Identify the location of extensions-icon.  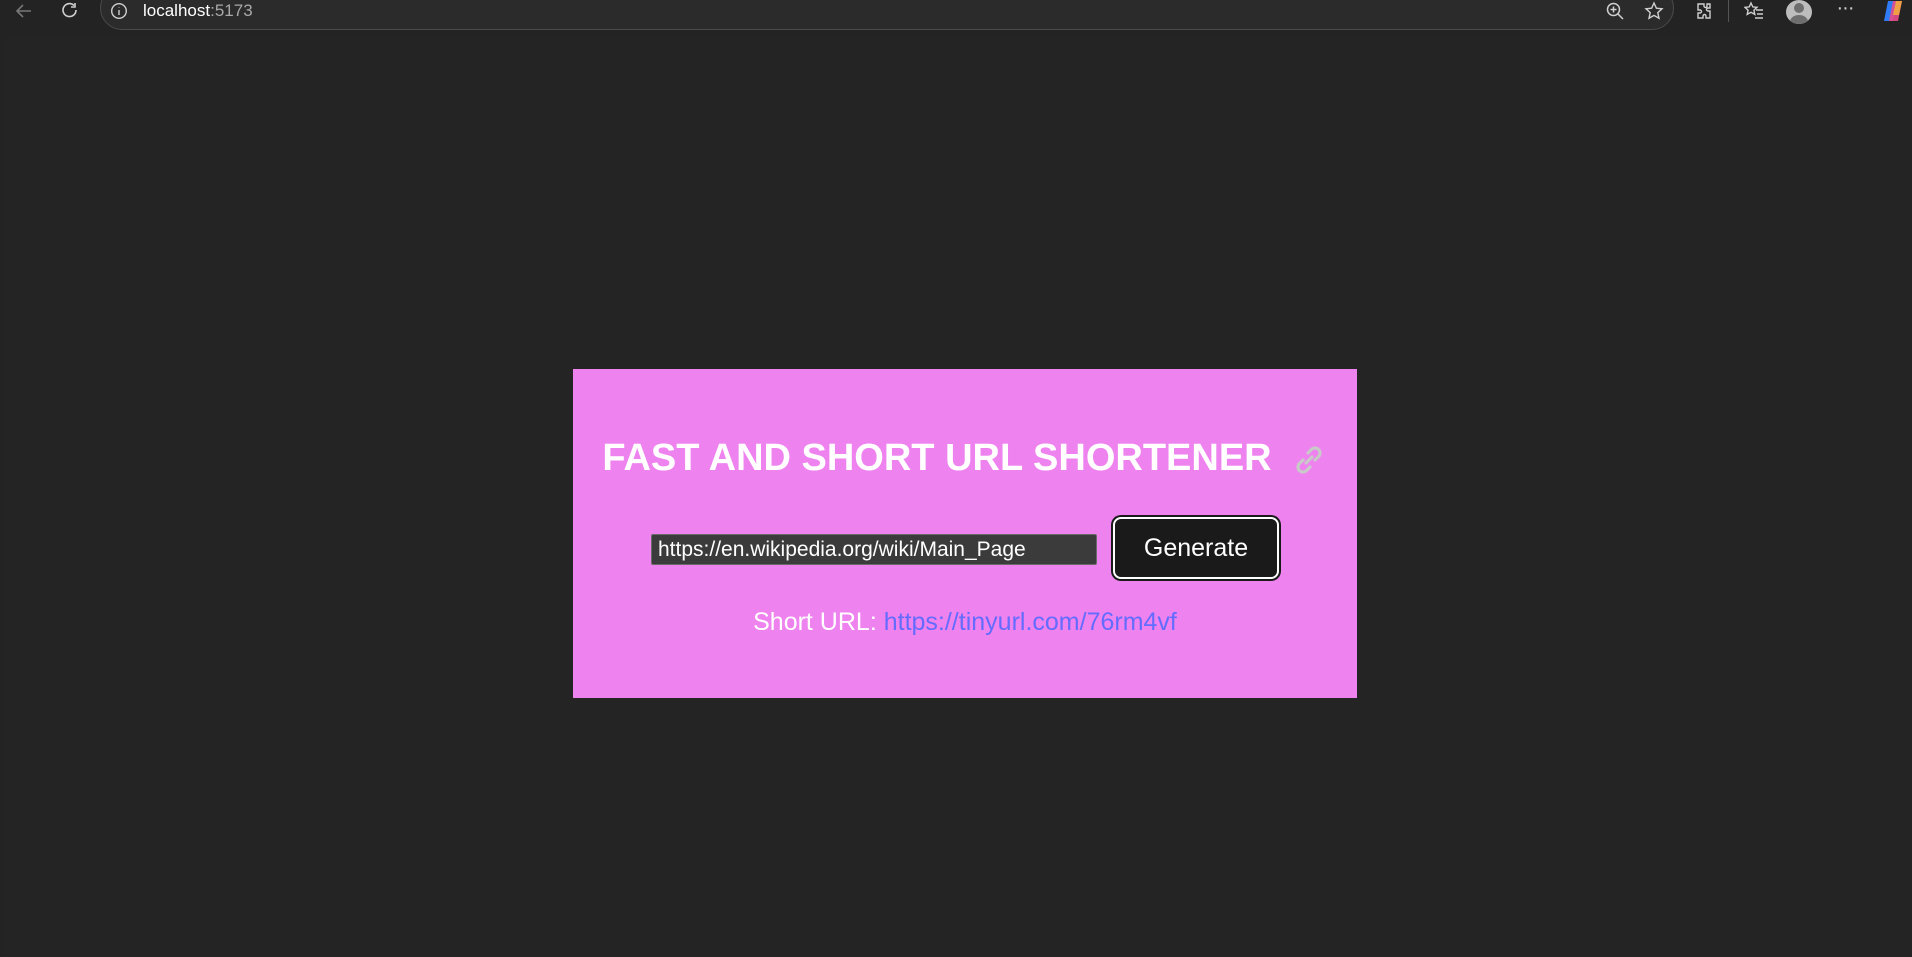
(1704, 11).